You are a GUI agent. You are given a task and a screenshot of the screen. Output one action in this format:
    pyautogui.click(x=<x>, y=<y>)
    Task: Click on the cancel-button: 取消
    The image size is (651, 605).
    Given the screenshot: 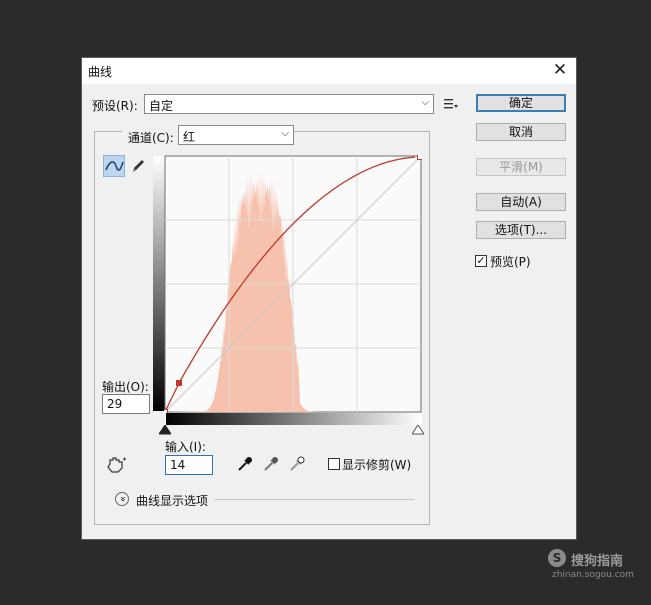 What is the action you would take?
    pyautogui.click(x=521, y=132)
    